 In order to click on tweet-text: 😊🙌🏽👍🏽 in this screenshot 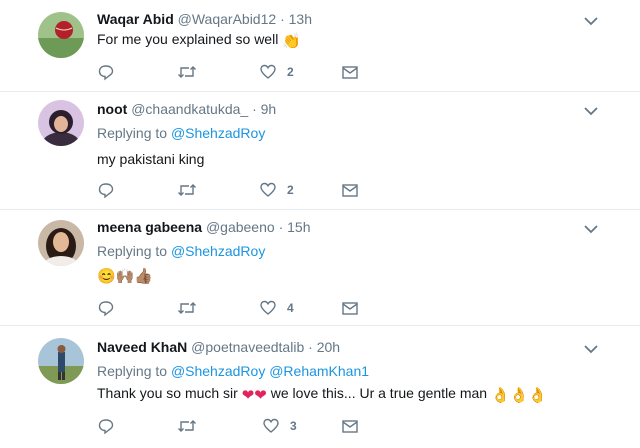, I will do `click(125, 275)`.